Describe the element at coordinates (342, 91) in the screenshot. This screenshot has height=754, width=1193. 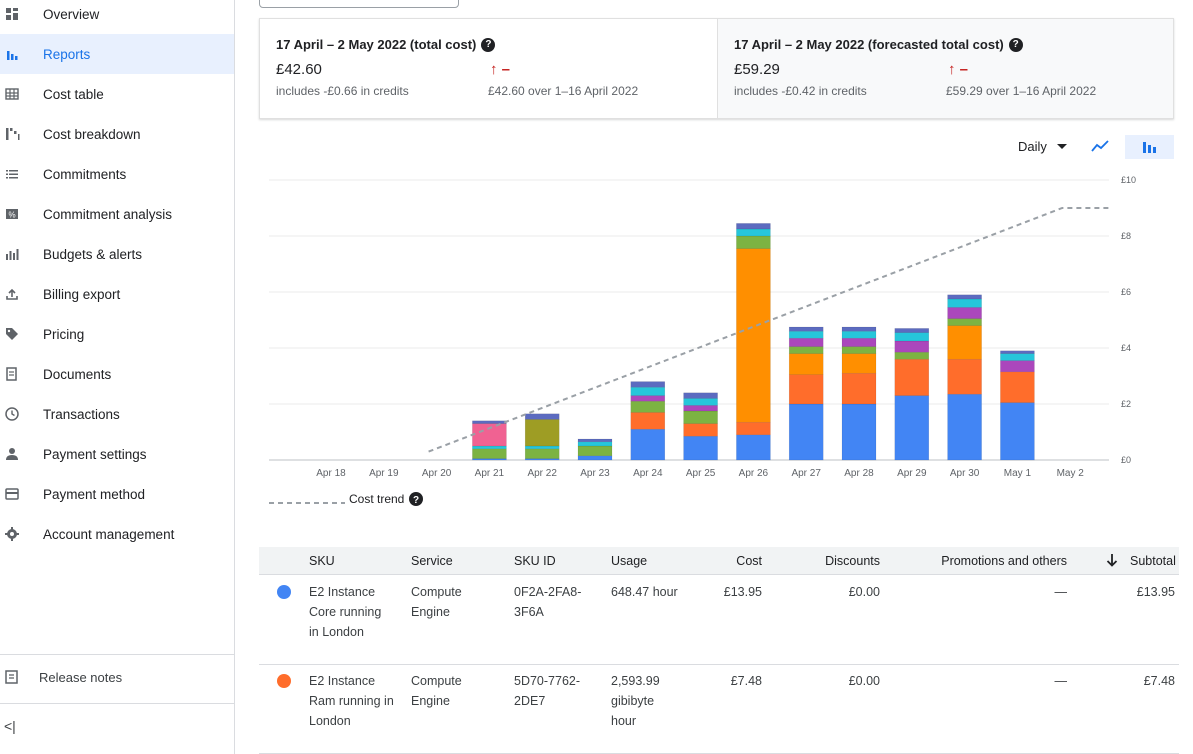
I see `total-cost-credits: includes -£0.66 in credits` at that location.